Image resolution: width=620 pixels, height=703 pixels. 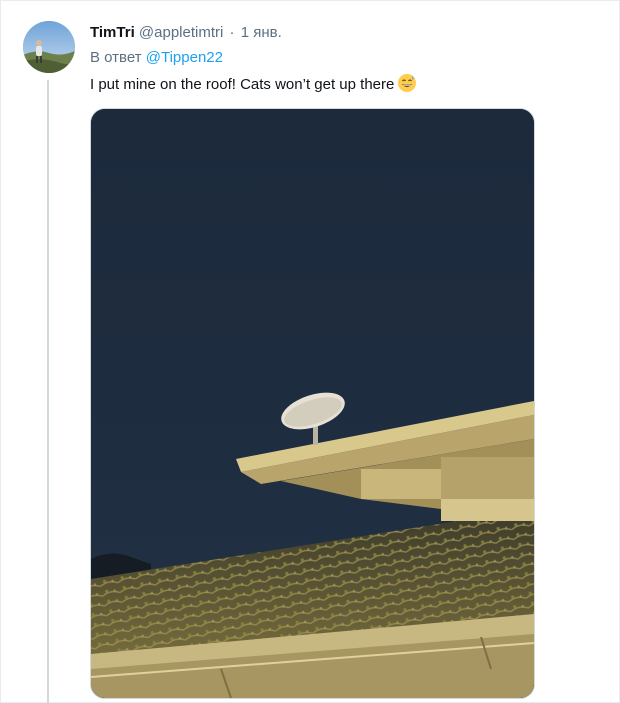 I want to click on tweet-header: TimTri @appletimtri · 1 янв., so click(x=186, y=33).